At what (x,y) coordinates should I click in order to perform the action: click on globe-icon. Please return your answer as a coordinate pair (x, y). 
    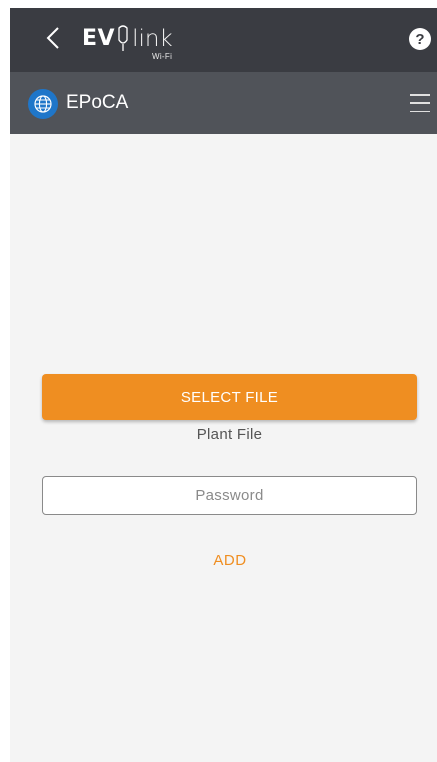
    Looking at the image, I should click on (43, 104).